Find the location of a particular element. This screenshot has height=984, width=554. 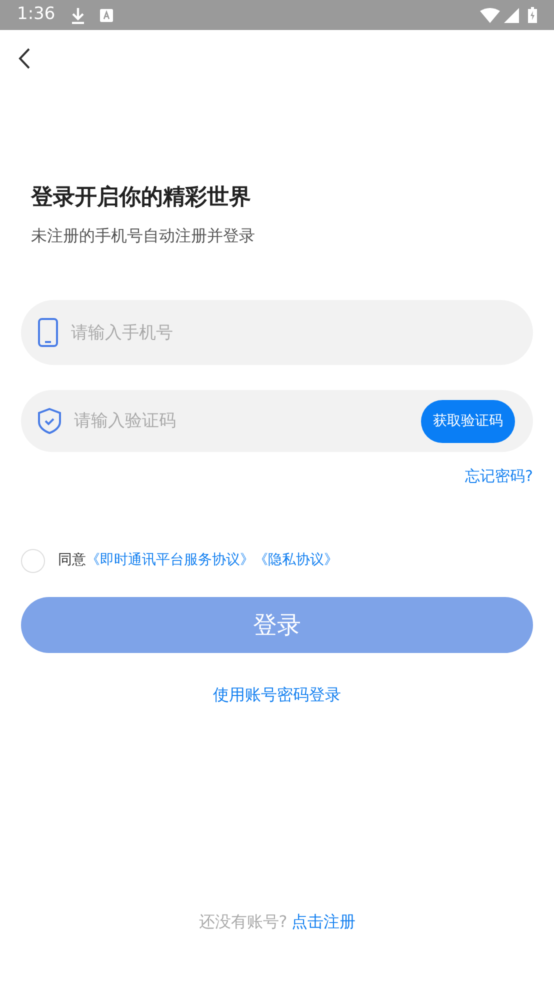

wifi-icon is located at coordinates (490, 15).